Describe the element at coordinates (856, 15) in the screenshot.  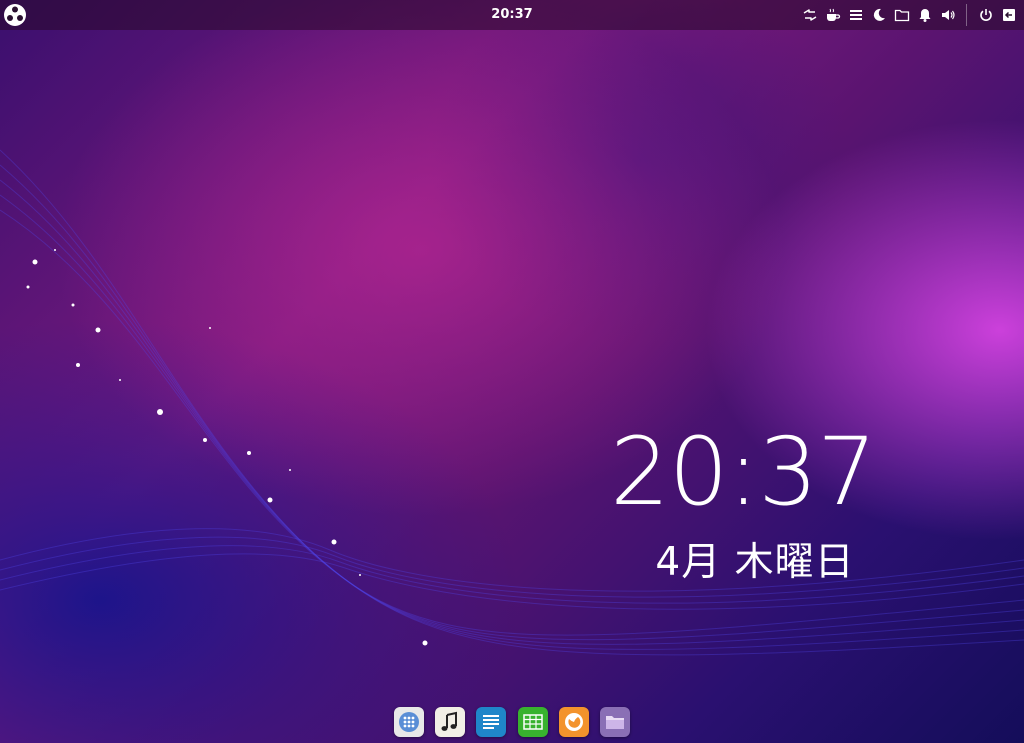
I see `menu-icon` at that location.